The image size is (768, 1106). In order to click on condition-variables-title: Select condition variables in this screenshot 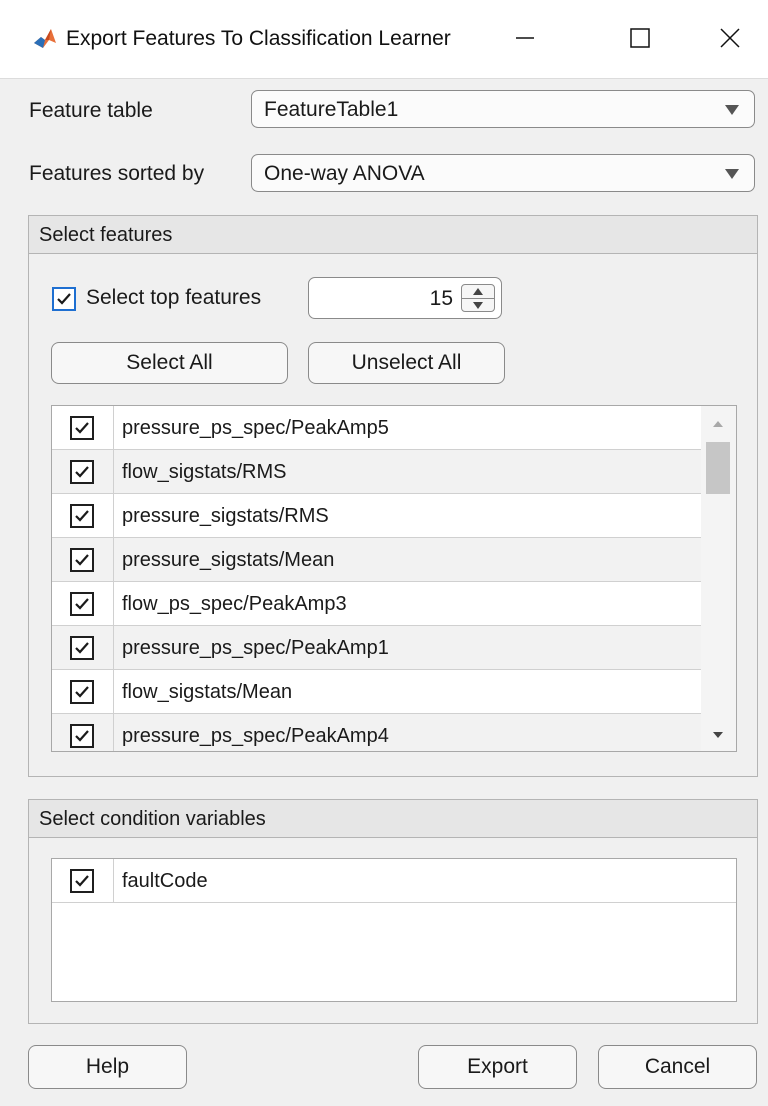, I will do `click(393, 819)`.